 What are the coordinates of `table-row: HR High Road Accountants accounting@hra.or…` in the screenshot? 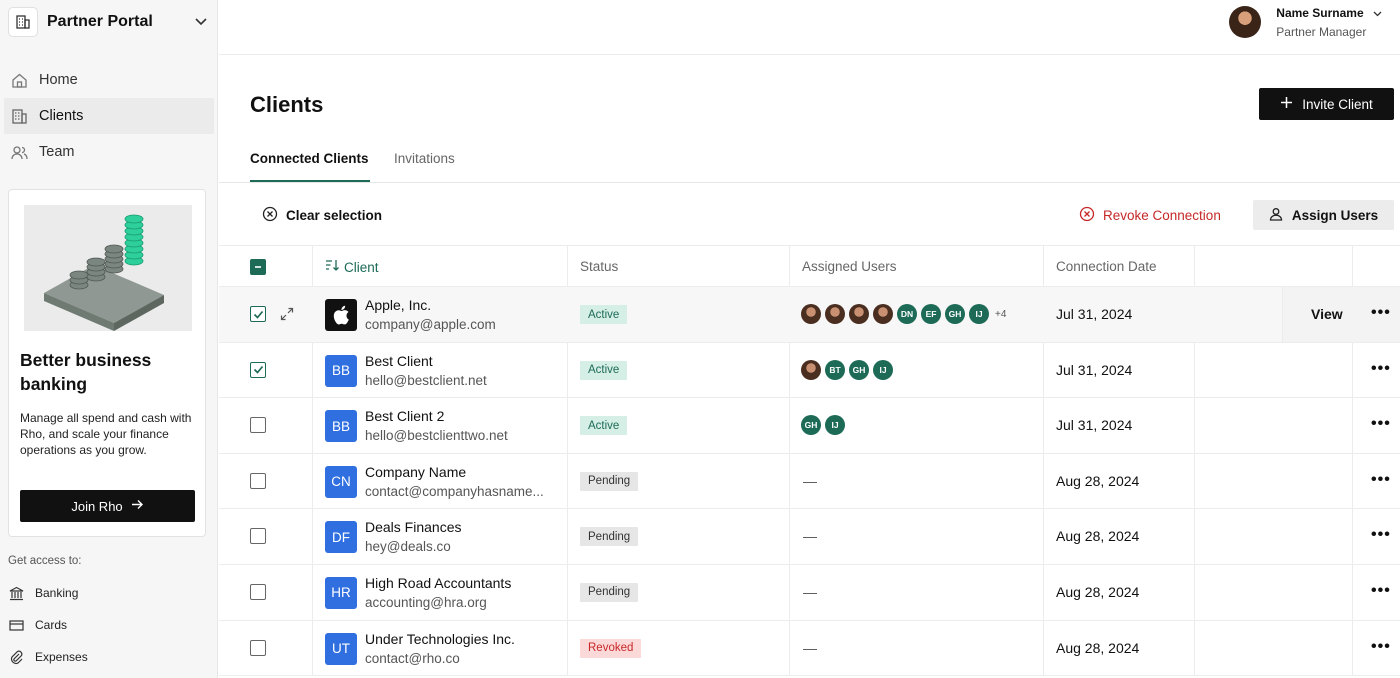 It's located at (809, 593).